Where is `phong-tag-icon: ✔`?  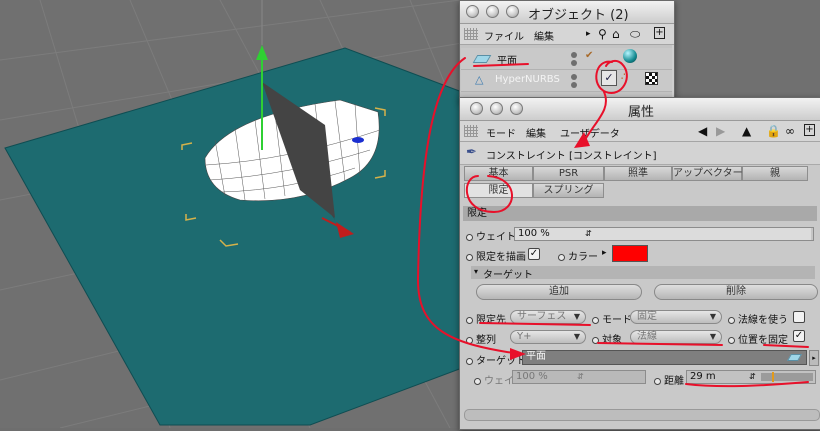 phong-tag-icon: ✔ is located at coordinates (589, 55).